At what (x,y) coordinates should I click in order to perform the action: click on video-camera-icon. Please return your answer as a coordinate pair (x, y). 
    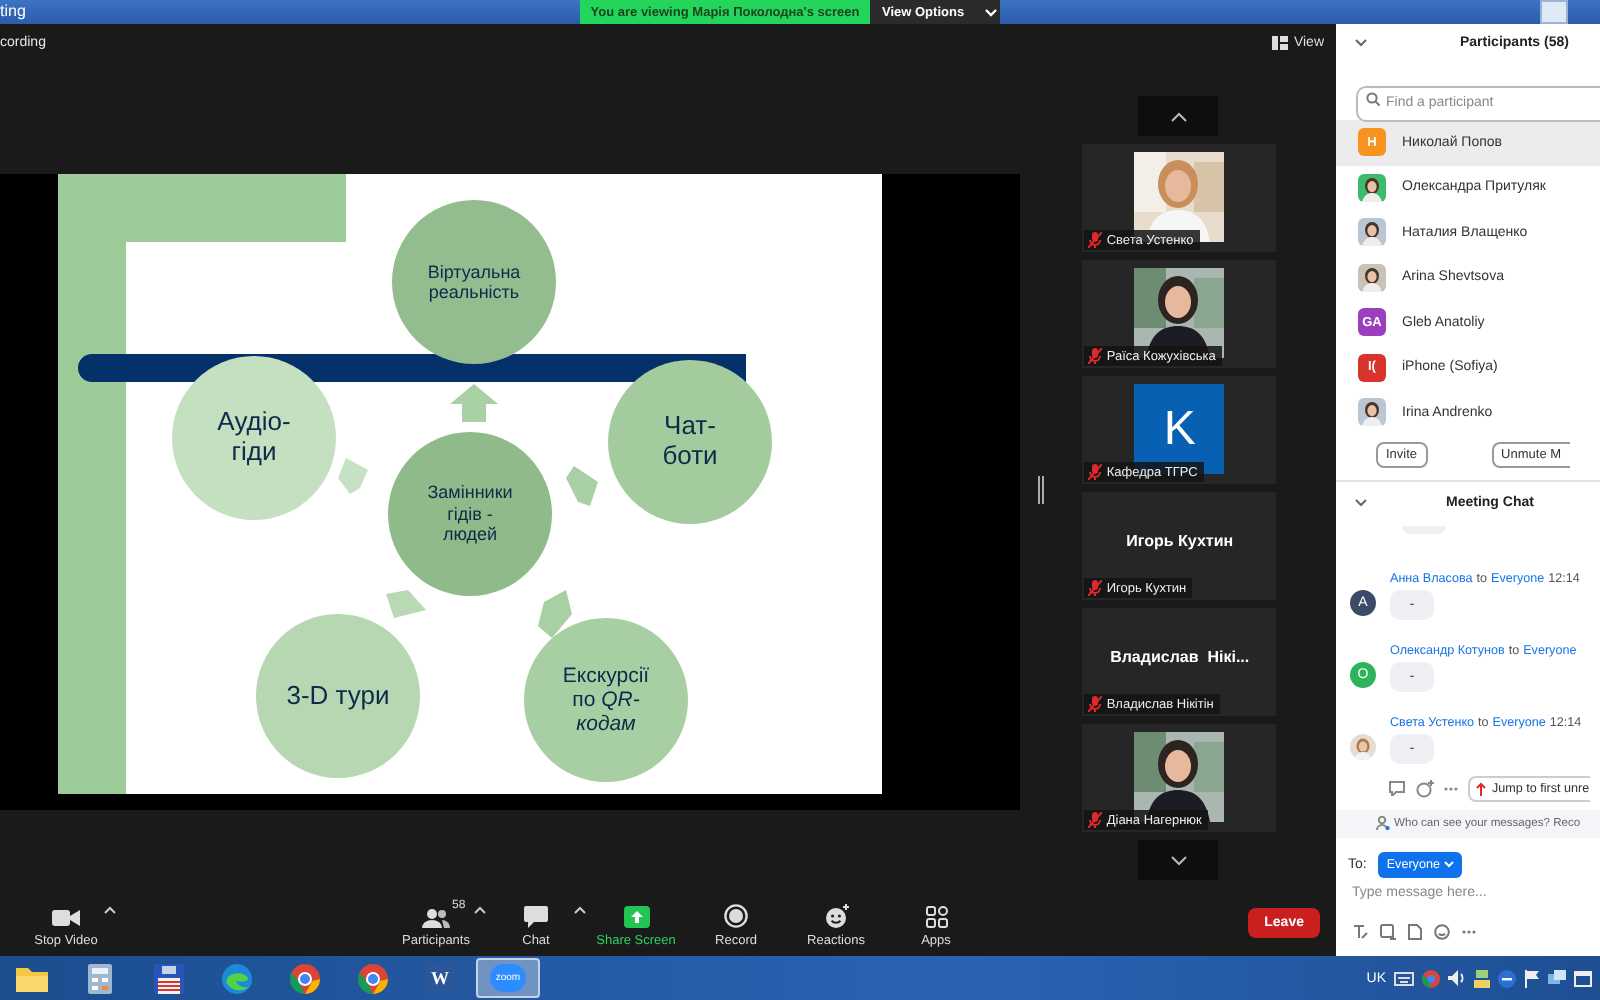
    Looking at the image, I should click on (66, 917).